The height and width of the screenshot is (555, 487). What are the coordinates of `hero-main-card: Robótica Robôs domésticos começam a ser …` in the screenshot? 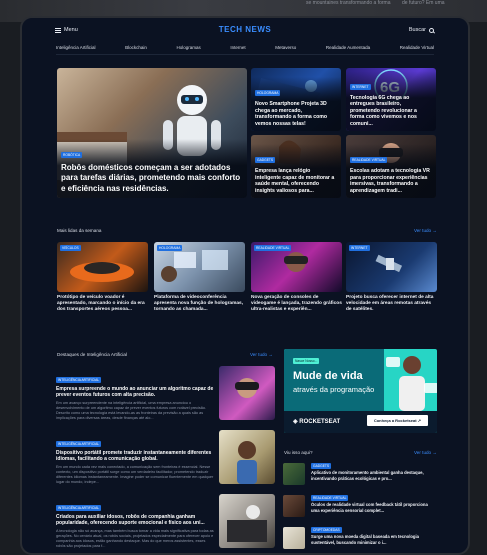 It's located at (152, 133).